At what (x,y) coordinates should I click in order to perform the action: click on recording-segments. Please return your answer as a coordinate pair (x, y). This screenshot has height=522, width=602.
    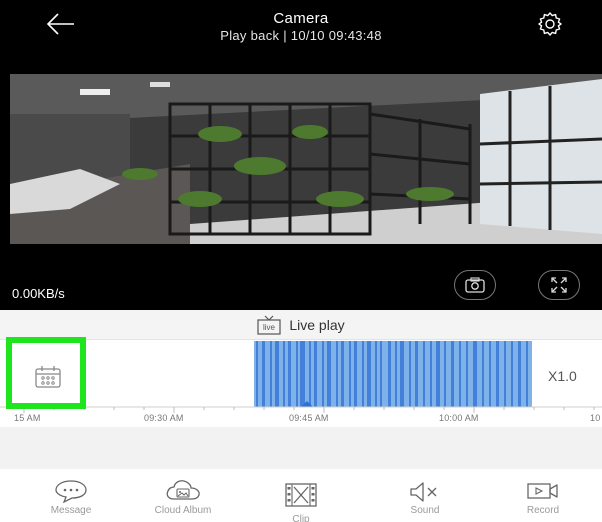
    Looking at the image, I should click on (393, 374).